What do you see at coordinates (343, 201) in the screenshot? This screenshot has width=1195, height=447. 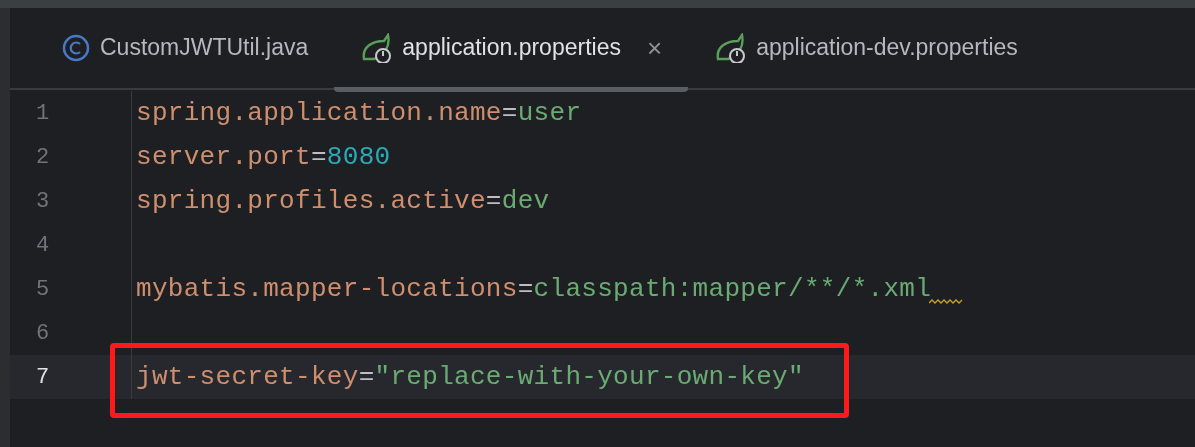 I see `code-line: spring.profiles.active=dev` at bounding box center [343, 201].